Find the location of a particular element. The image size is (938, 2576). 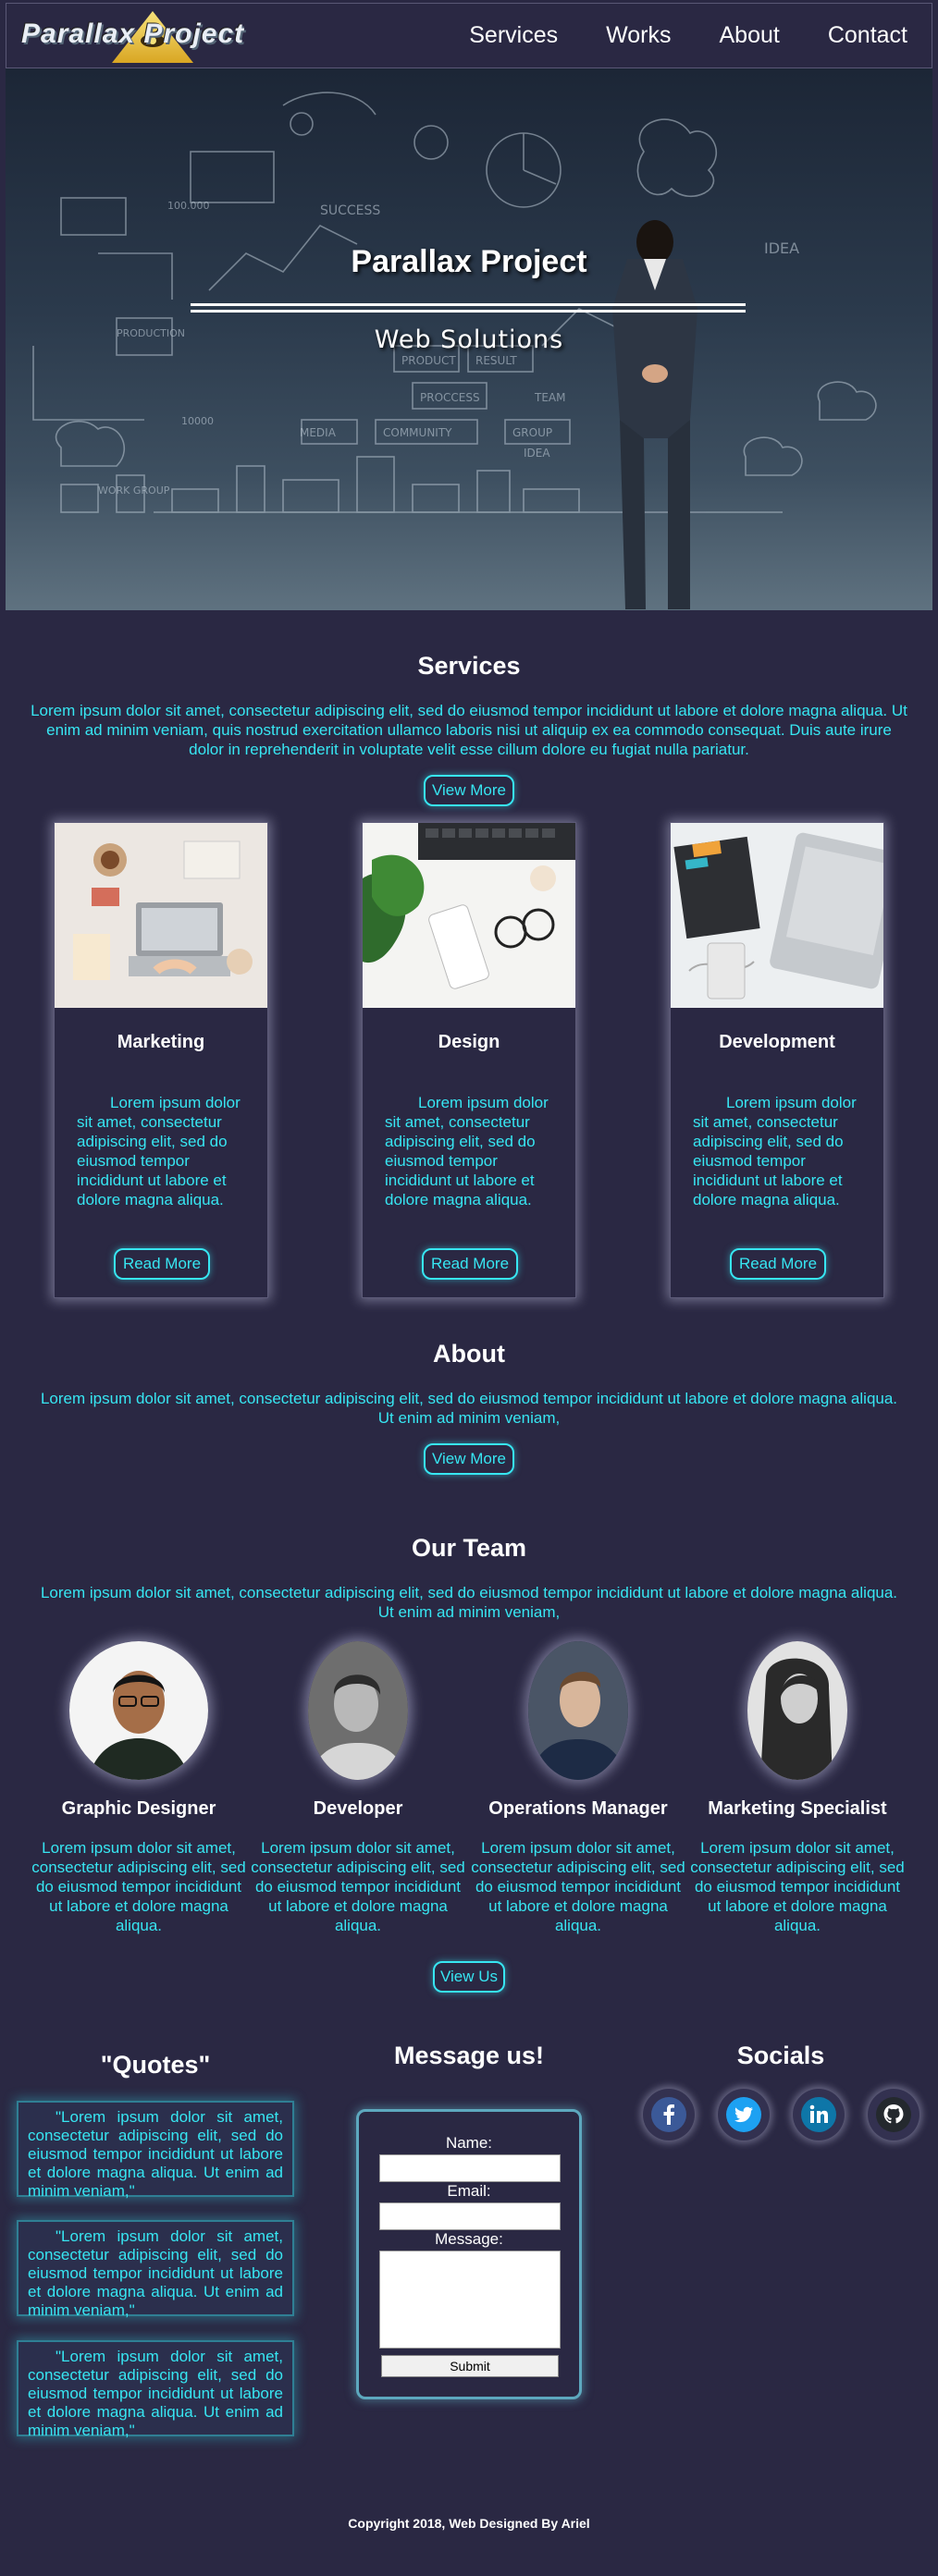

logo: Parallax Project is located at coordinates (152, 36).